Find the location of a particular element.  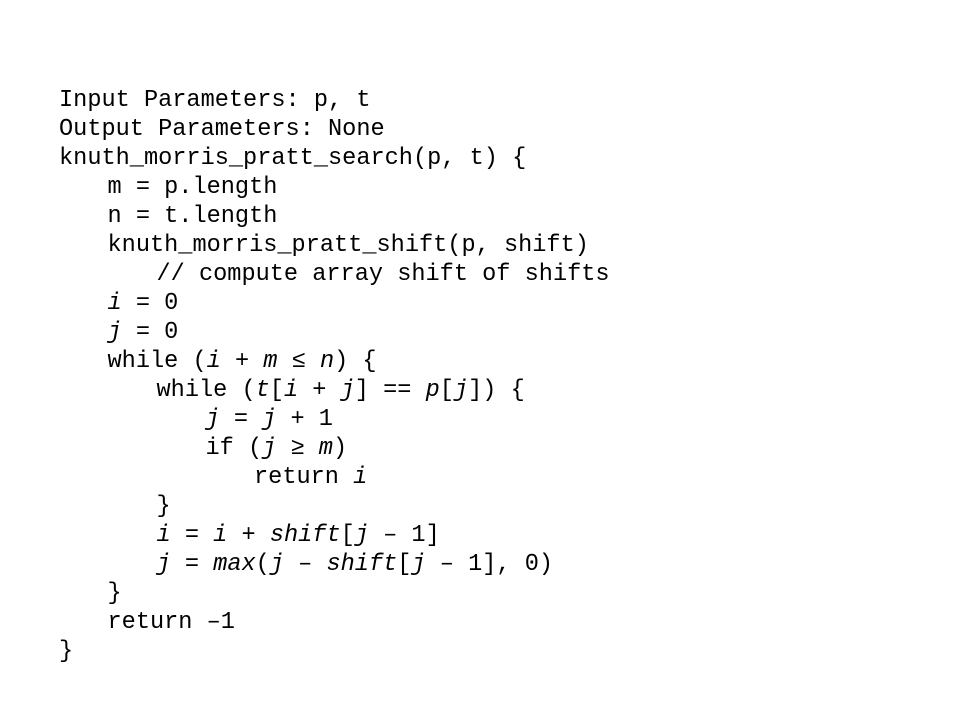

code-text: ) is located at coordinates (340, 448).